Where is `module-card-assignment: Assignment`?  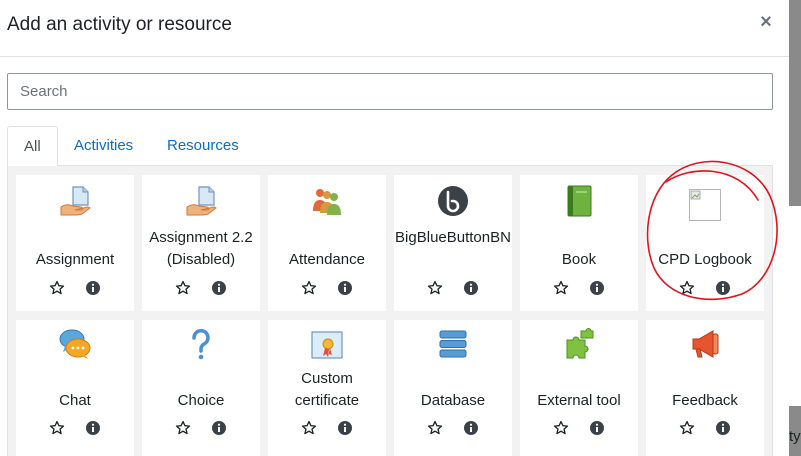
module-card-assignment: Assignment is located at coordinates (75, 243).